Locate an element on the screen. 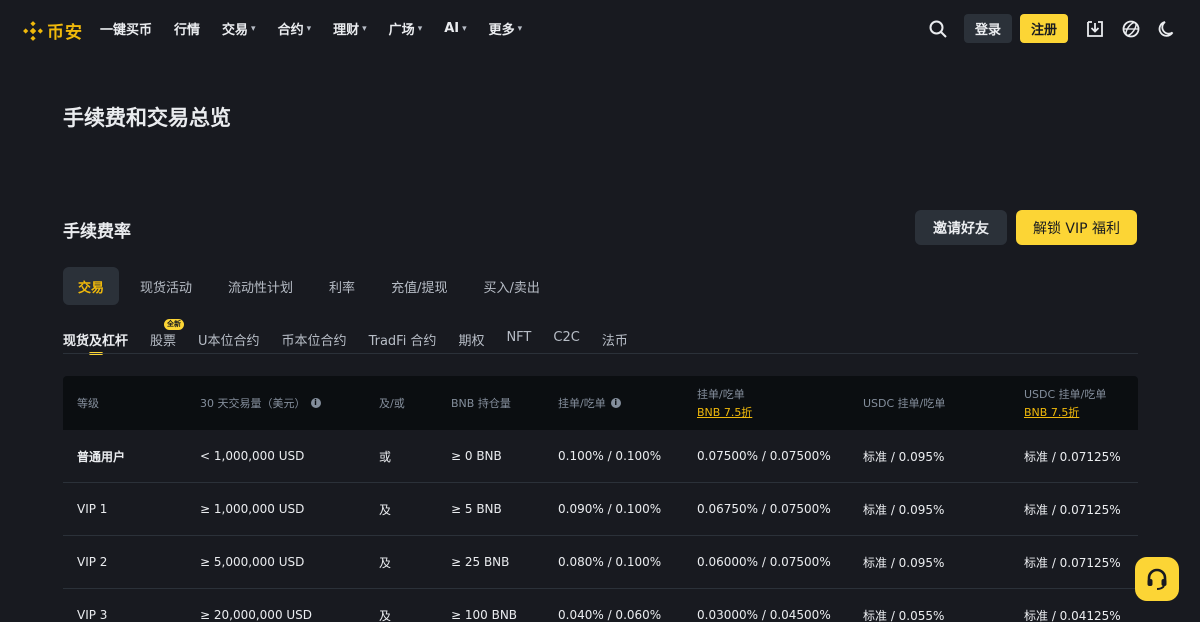 The width and height of the screenshot is (1200, 622). cell-level: VIP 3 is located at coordinates (92, 615).